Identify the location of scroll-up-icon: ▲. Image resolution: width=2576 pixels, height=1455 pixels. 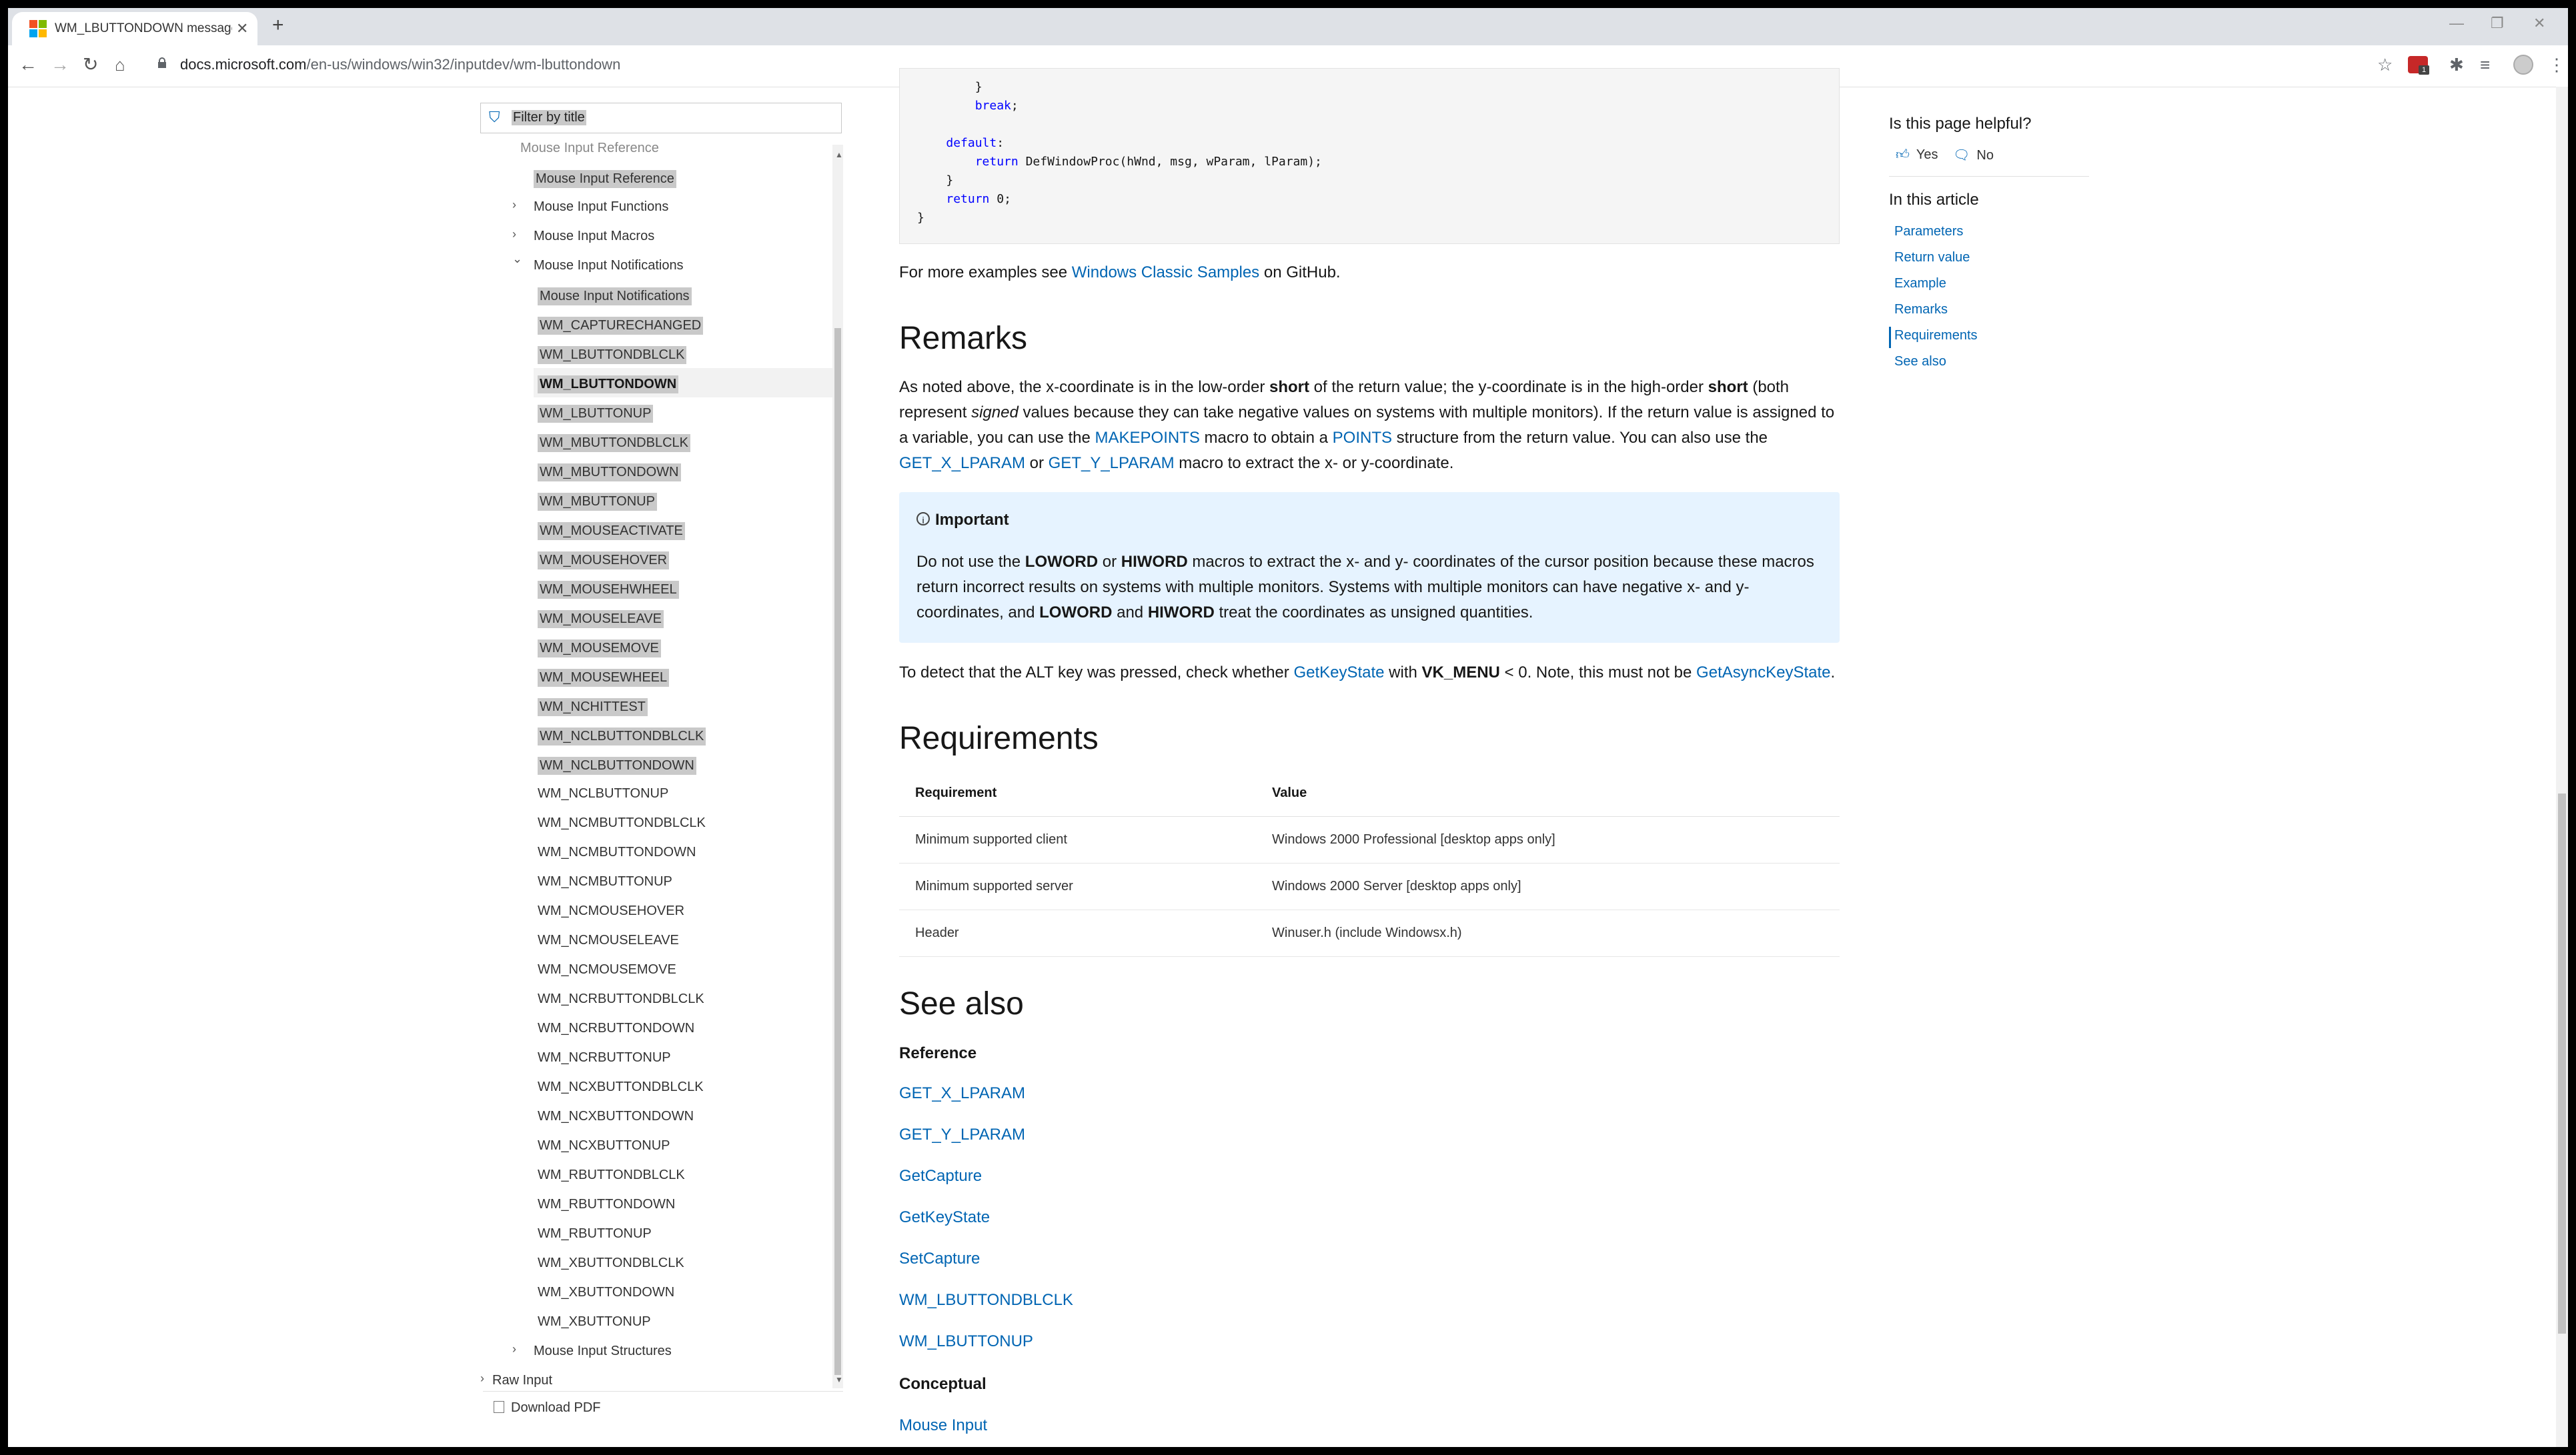
(839, 154).